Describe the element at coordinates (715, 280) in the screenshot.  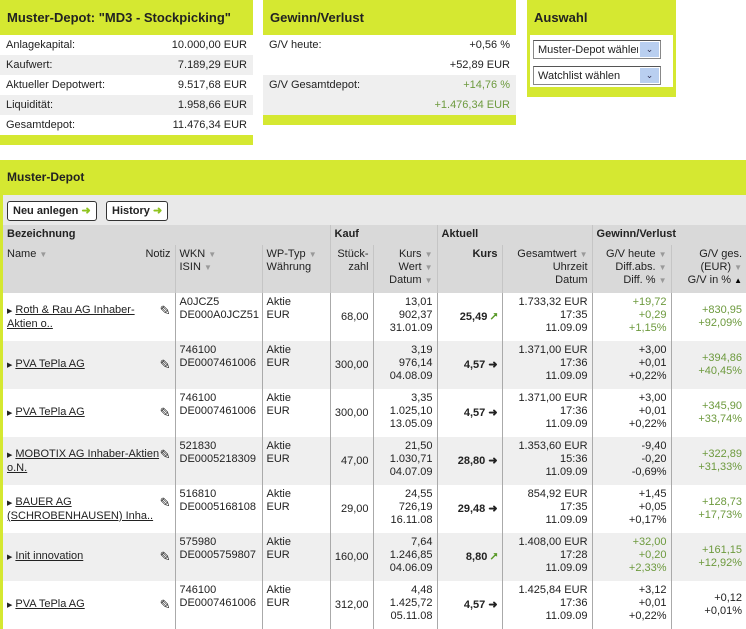
I see `sort-gvpct: G/V in % ▲` at that location.